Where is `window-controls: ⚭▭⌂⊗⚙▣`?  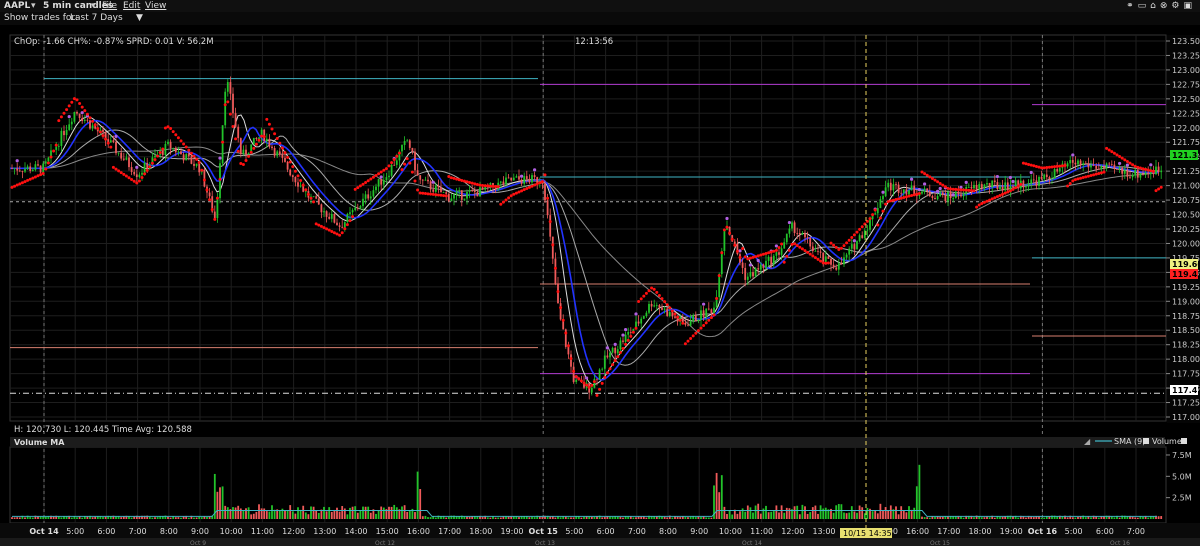
window-controls: ⚭▭⌂⊗⚙▣ is located at coordinates (1161, 6).